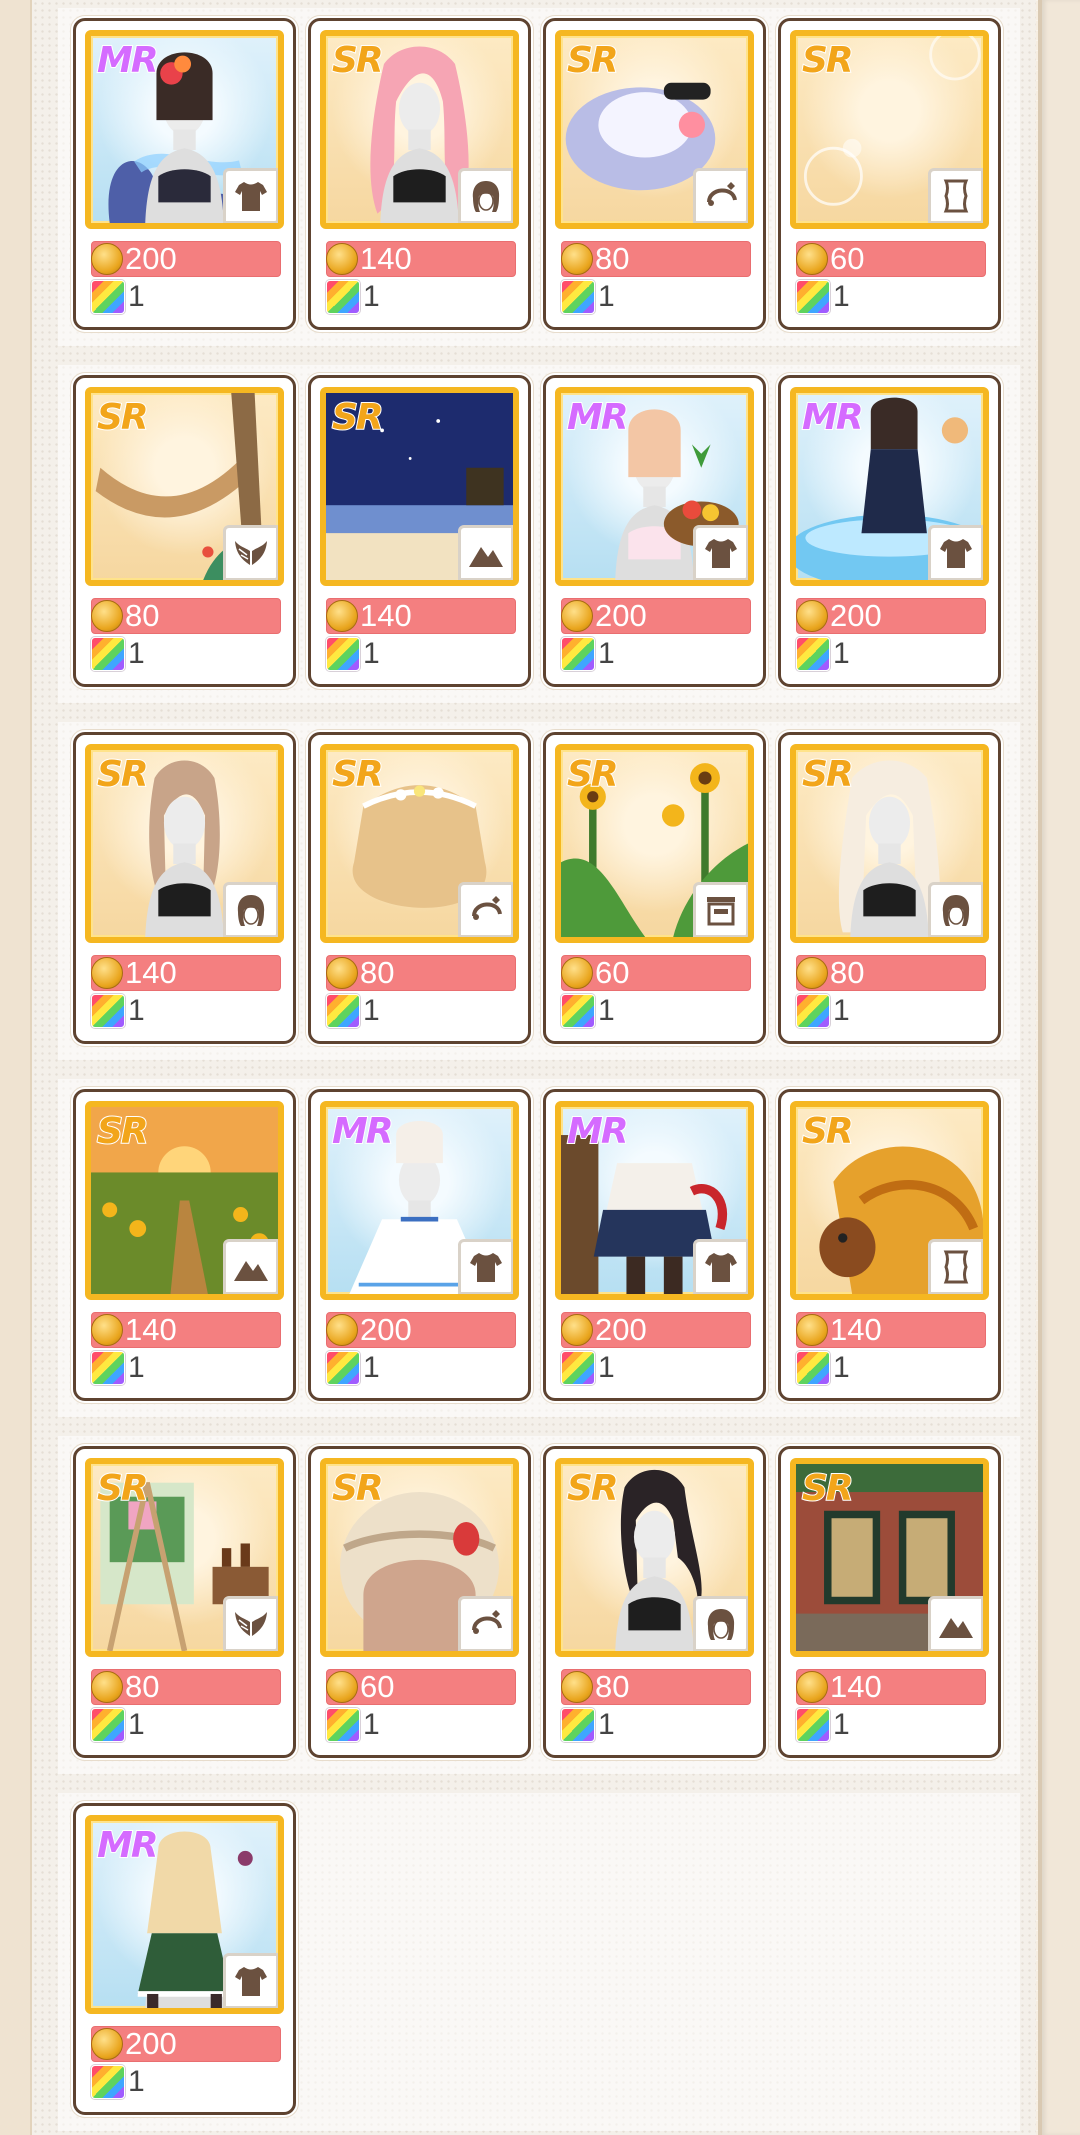  What do you see at coordinates (184, 531) in the screenshot?
I see `item-card-5: SR 80 1` at bounding box center [184, 531].